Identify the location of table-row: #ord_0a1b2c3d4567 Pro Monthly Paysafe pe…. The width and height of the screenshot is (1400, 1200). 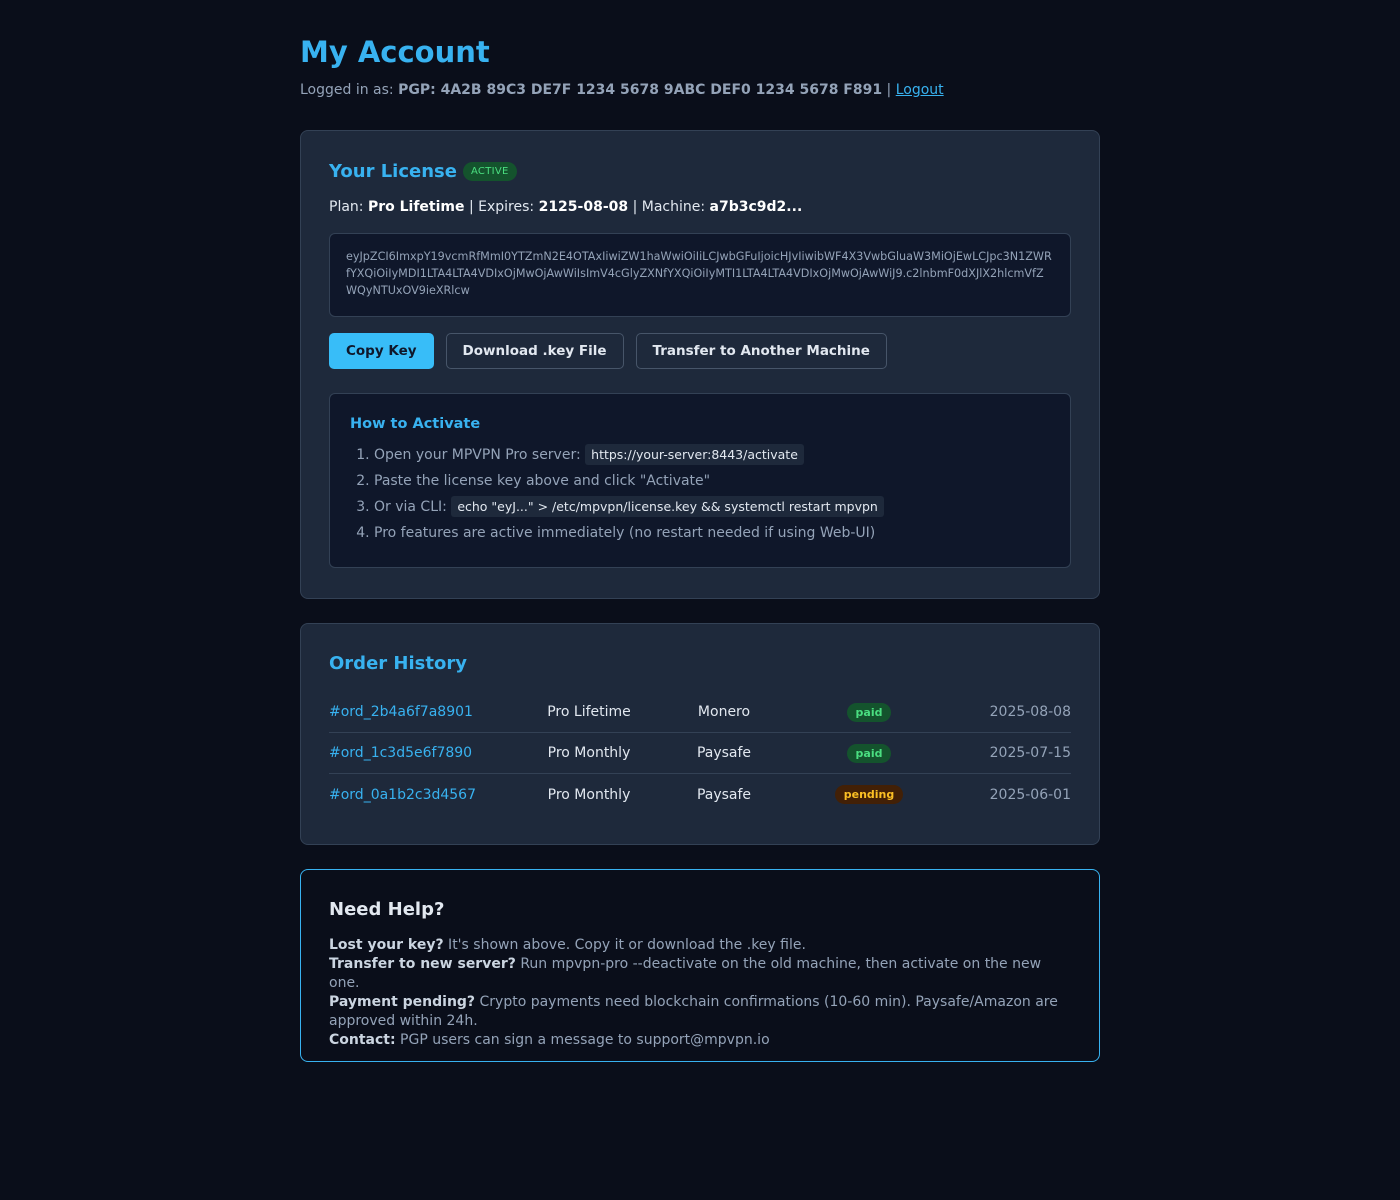
(700, 794).